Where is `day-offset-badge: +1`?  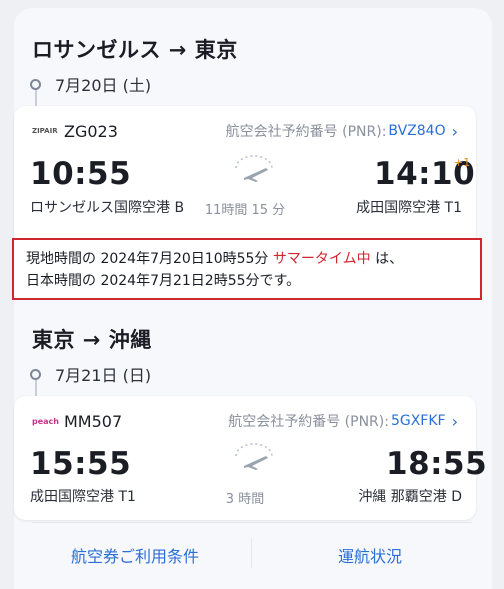 day-offset-badge: +1 is located at coordinates (462, 162).